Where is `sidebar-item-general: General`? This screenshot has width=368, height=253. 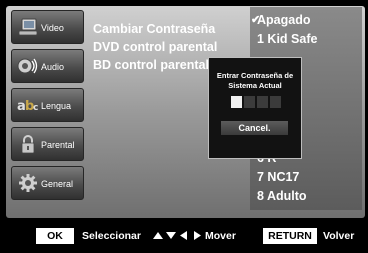
sidebar-item-general: General is located at coordinates (47, 183).